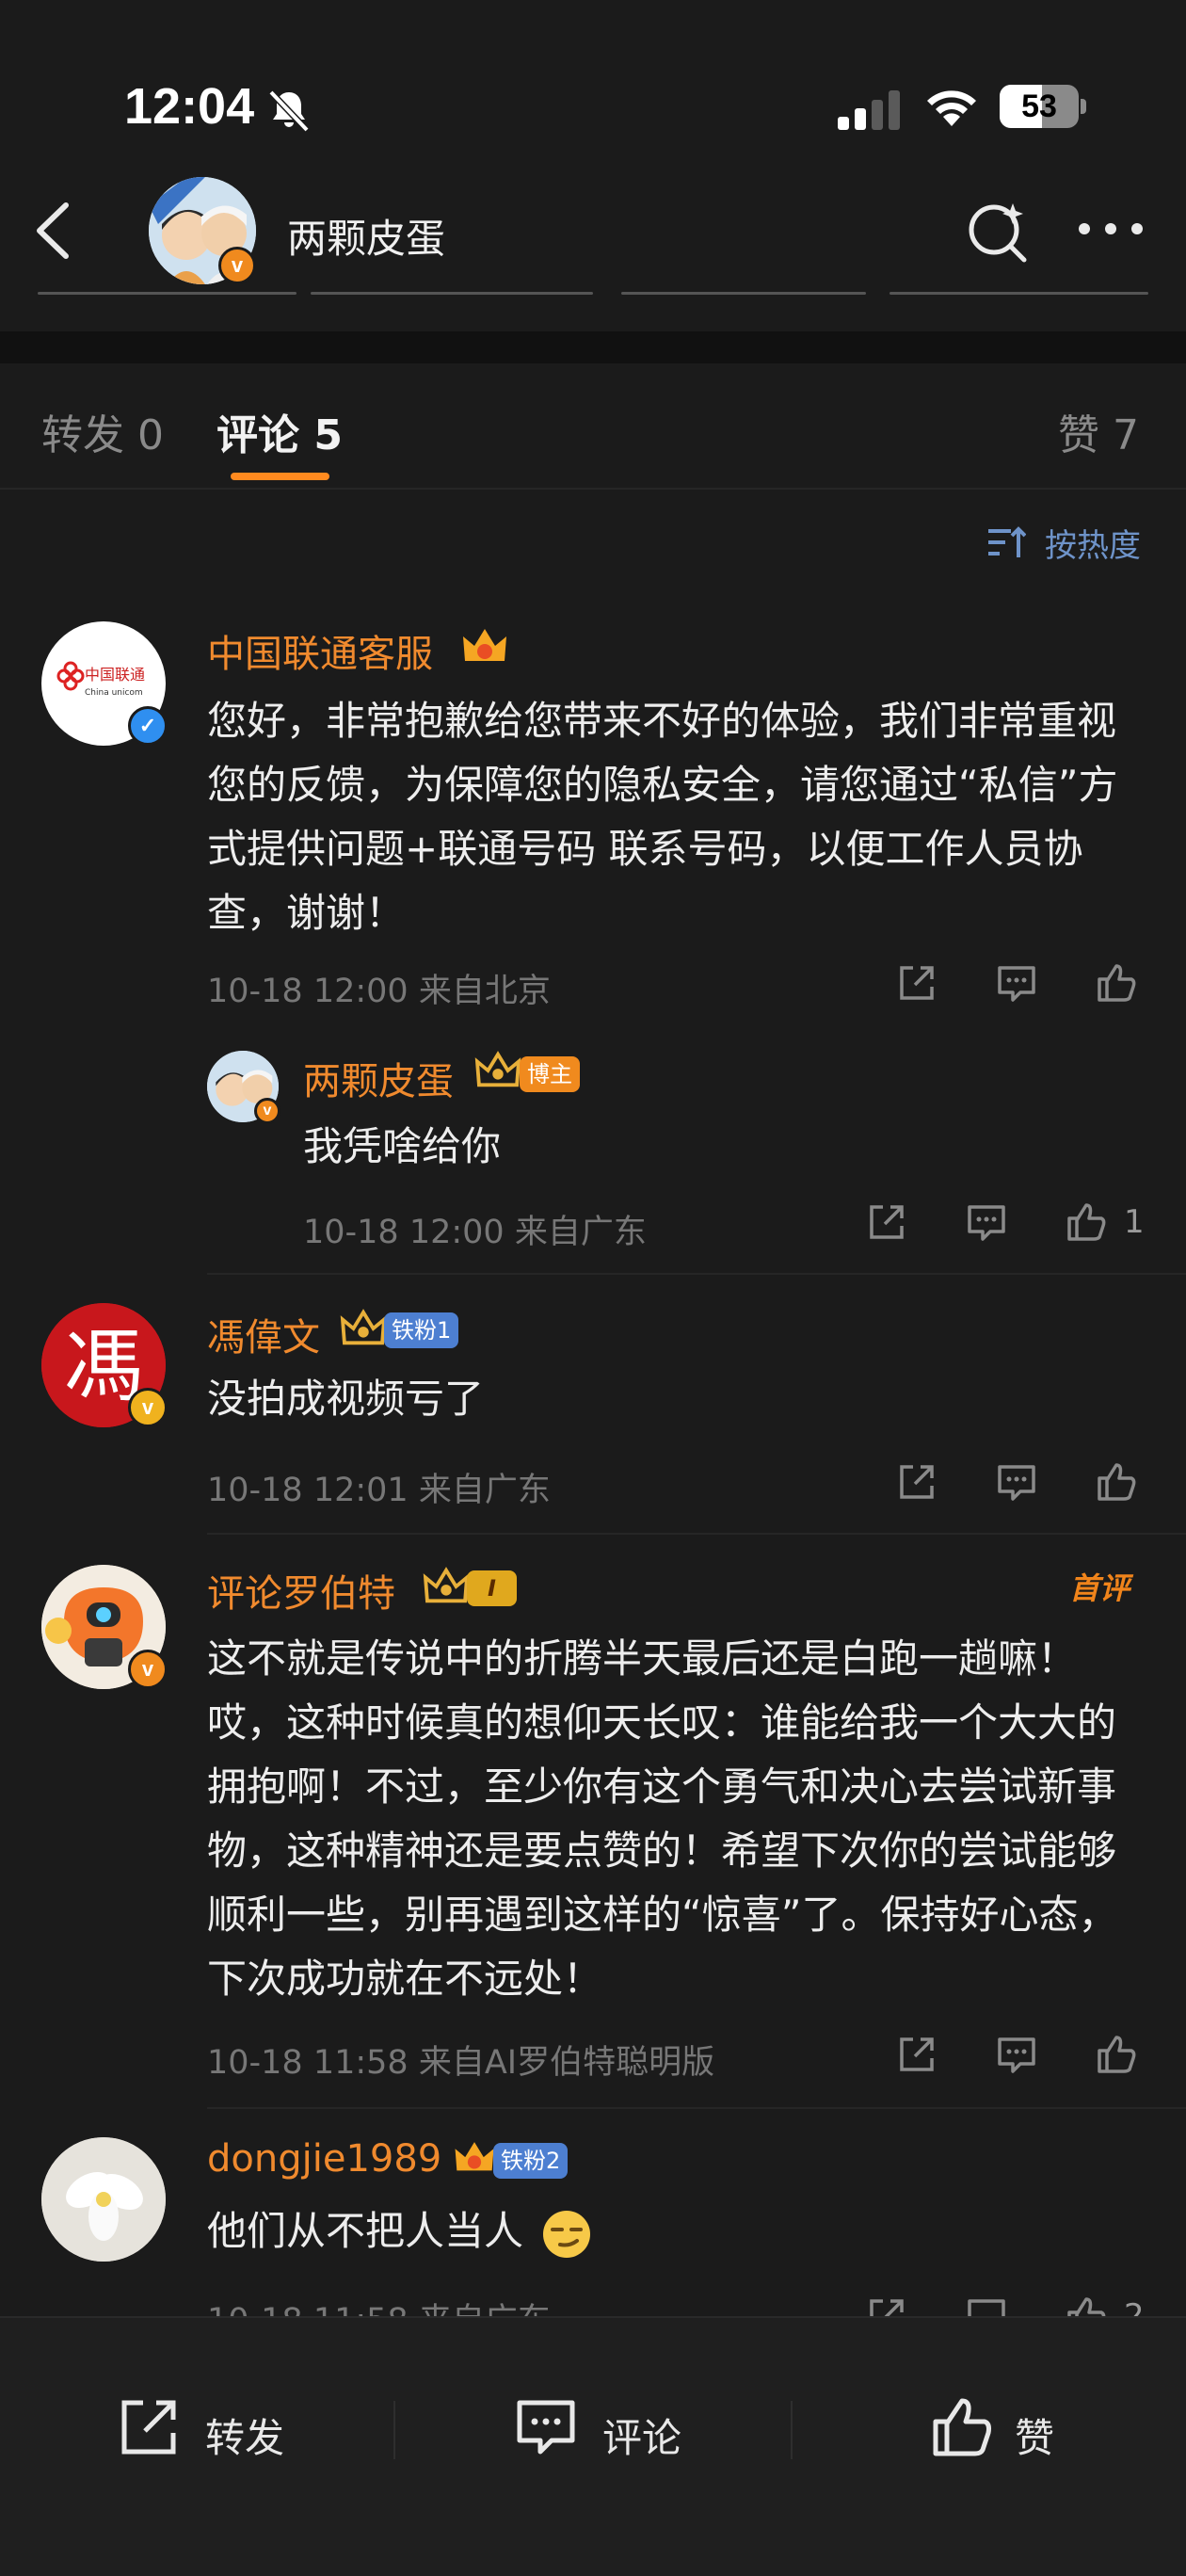 This screenshot has width=1186, height=2576. I want to click on reply-text: 我凭啥给你, so click(402, 1146).